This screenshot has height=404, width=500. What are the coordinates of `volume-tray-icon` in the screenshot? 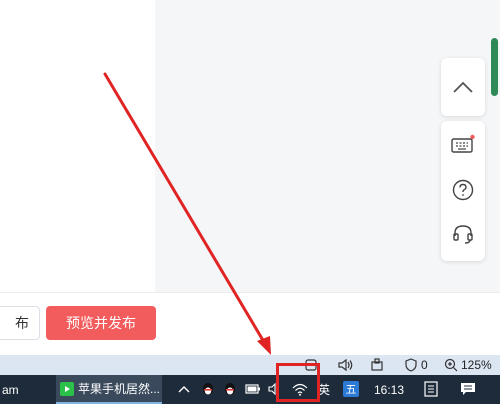 It's located at (274, 389).